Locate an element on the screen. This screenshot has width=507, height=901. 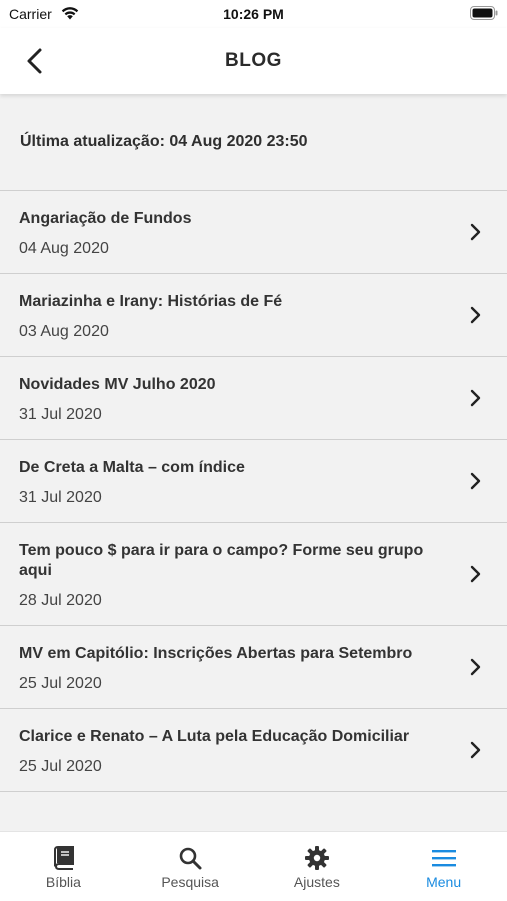
tab-menu: Menu is located at coordinates (443, 866).